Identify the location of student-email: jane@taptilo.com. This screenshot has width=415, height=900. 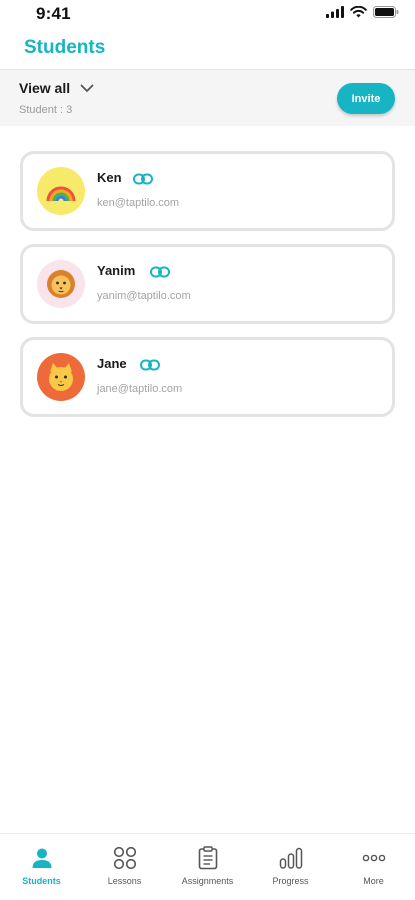
(140, 389).